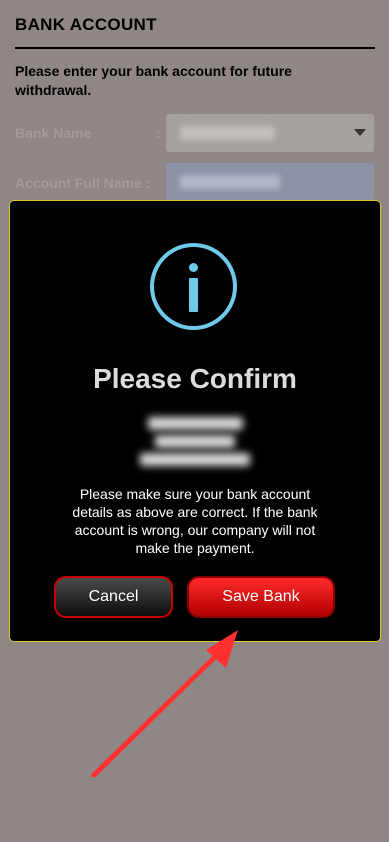 The image size is (389, 842). I want to click on bank-name-value-blurred, so click(227, 133).